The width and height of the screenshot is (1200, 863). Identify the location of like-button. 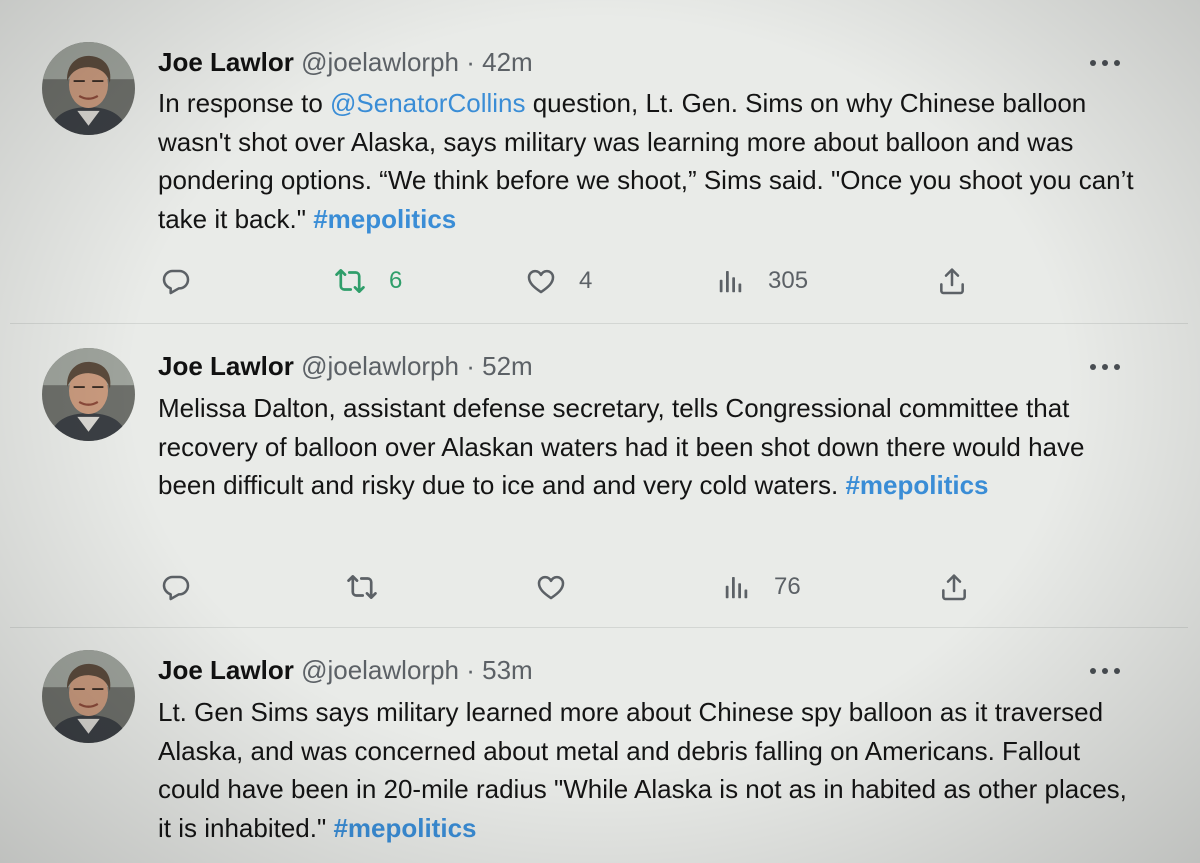
(551, 587).